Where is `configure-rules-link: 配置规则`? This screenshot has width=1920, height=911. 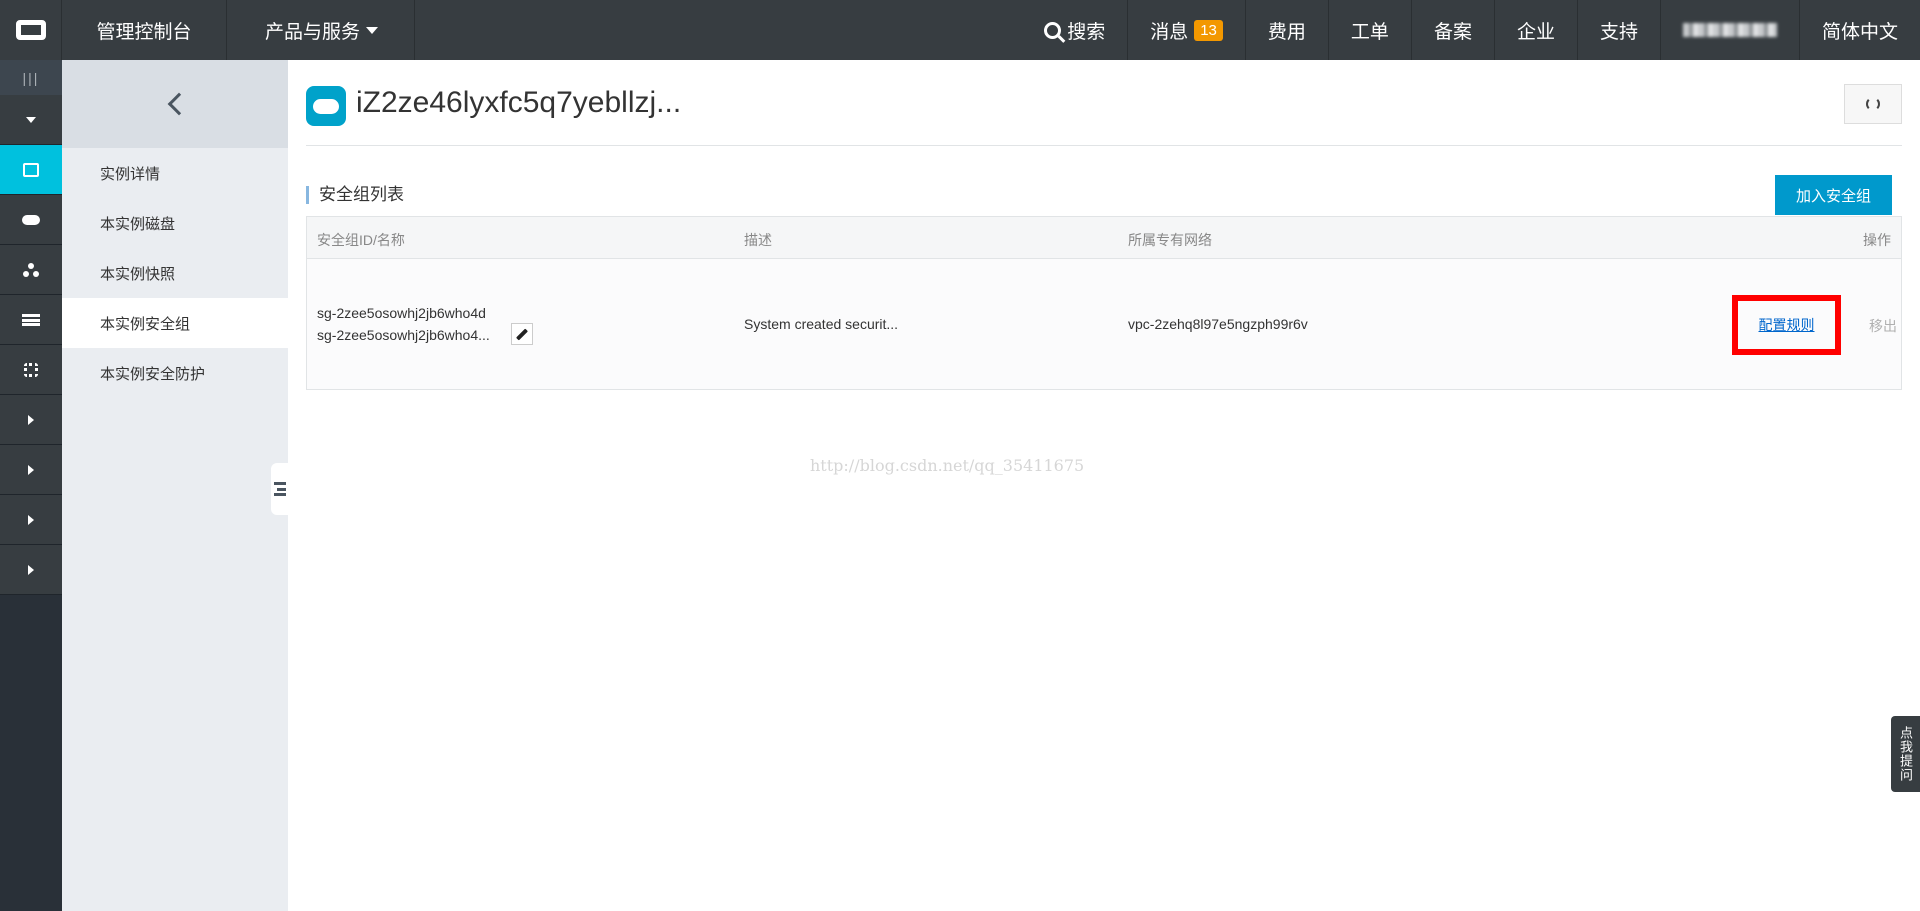
configure-rules-link: 配置规则 is located at coordinates (1787, 325).